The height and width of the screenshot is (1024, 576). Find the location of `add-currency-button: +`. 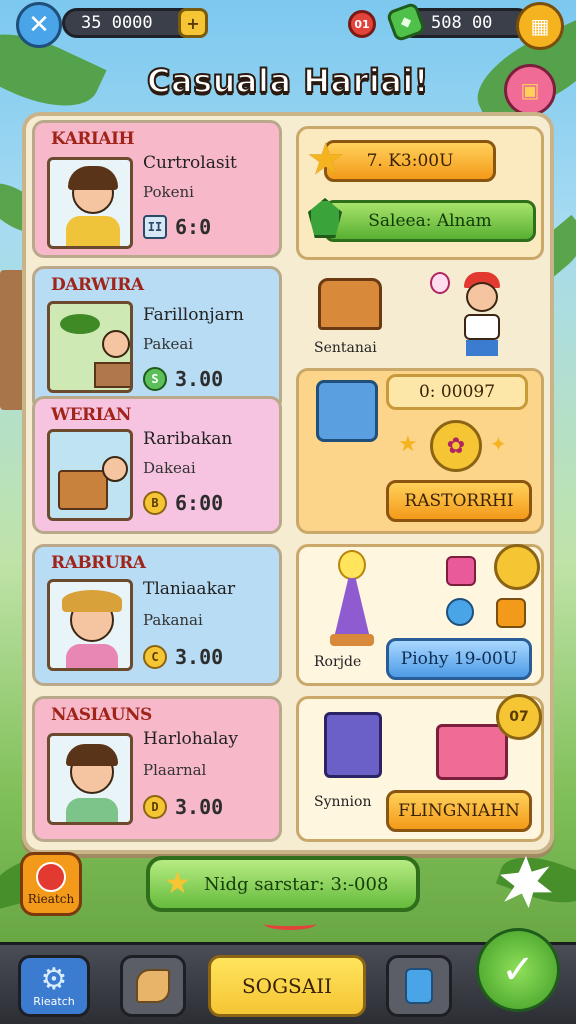

add-currency-button: + is located at coordinates (193, 23).